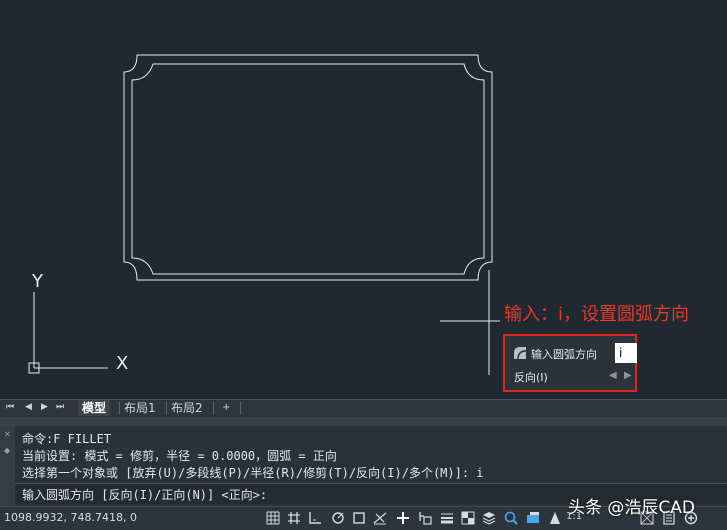  Describe the element at coordinates (380, 518) in the screenshot. I see `snap-tracking-icon` at that location.